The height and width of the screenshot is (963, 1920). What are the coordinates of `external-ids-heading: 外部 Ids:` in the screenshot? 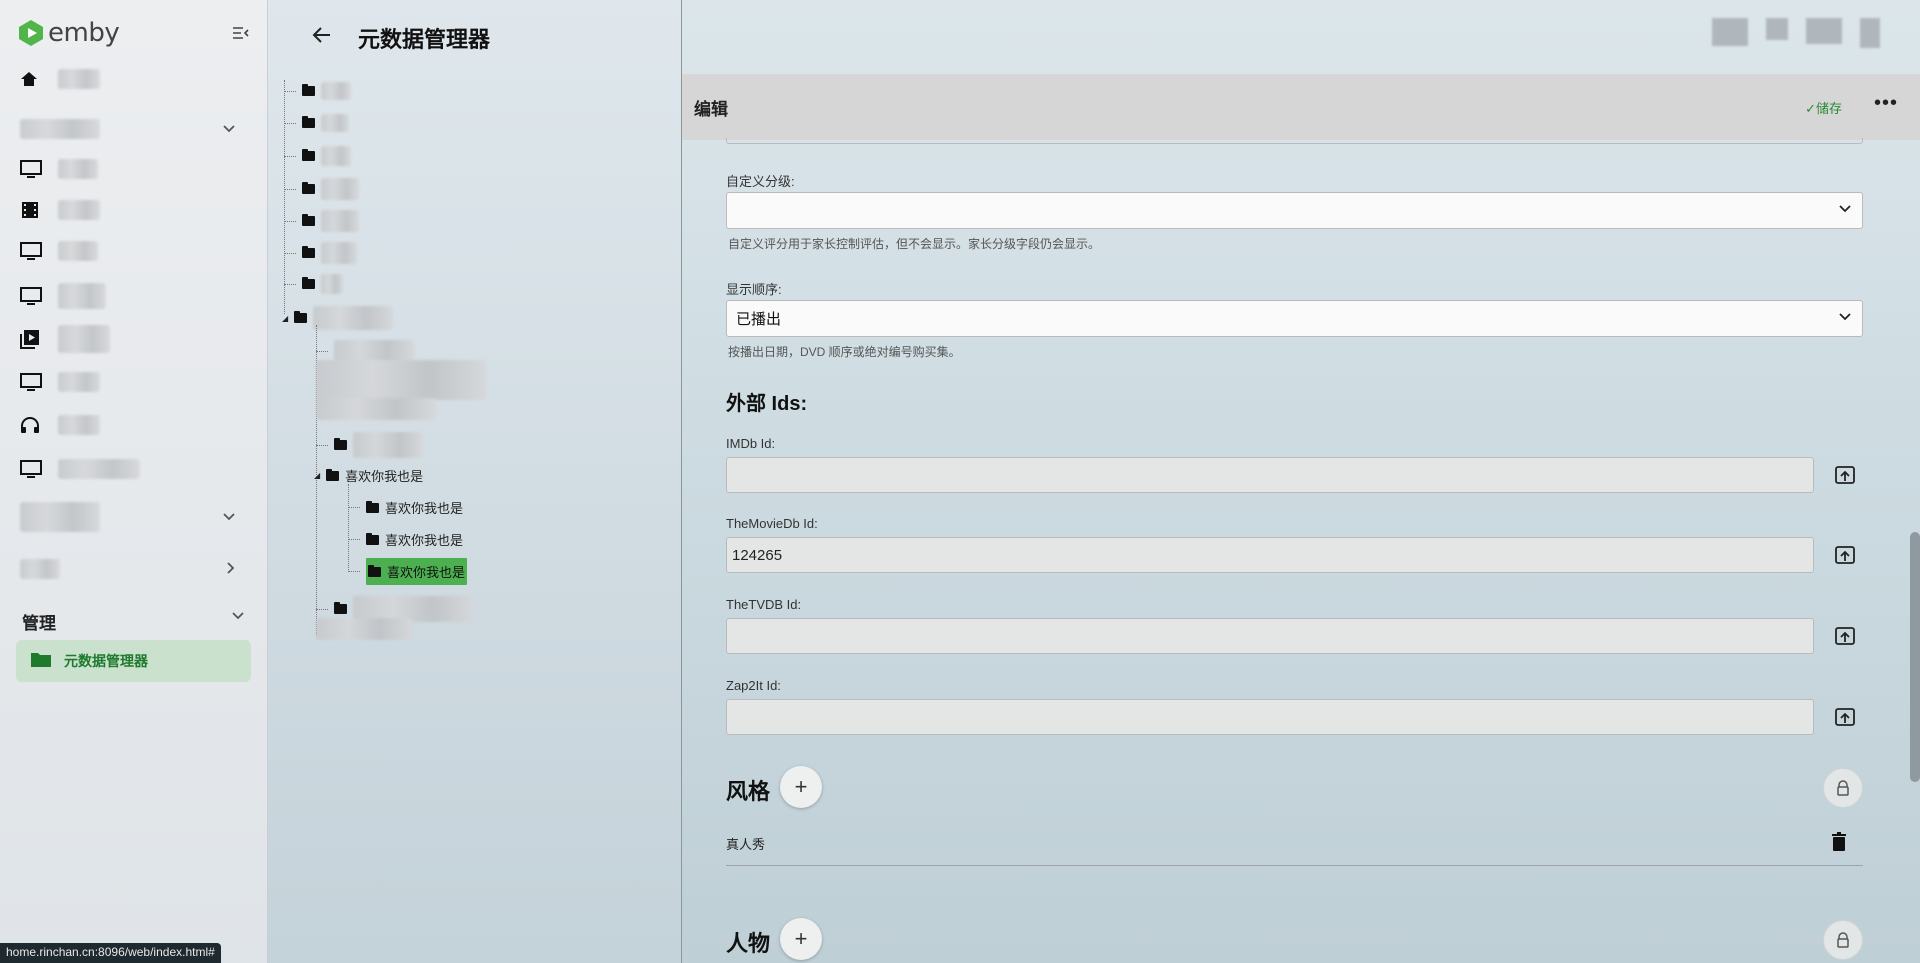 It's located at (767, 404).